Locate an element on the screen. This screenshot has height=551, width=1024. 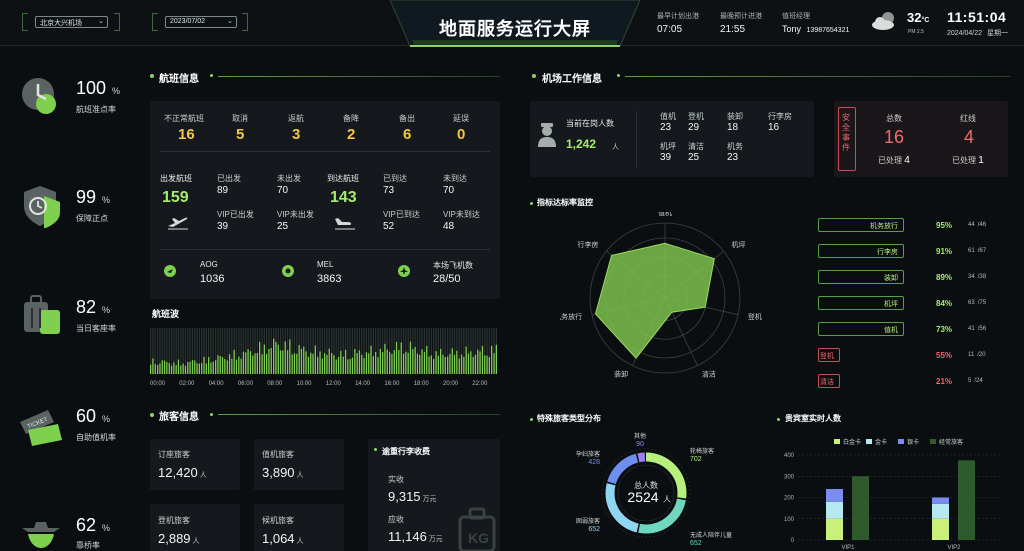
takeoff-icon is located at coordinates (178, 223).